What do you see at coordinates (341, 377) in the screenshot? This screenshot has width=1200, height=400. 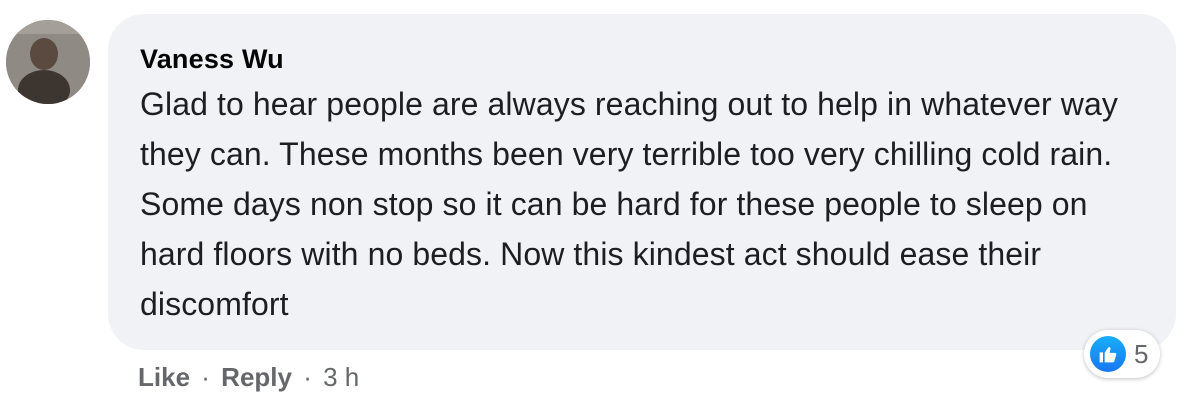 I see `timestamp: 3 h` at bounding box center [341, 377].